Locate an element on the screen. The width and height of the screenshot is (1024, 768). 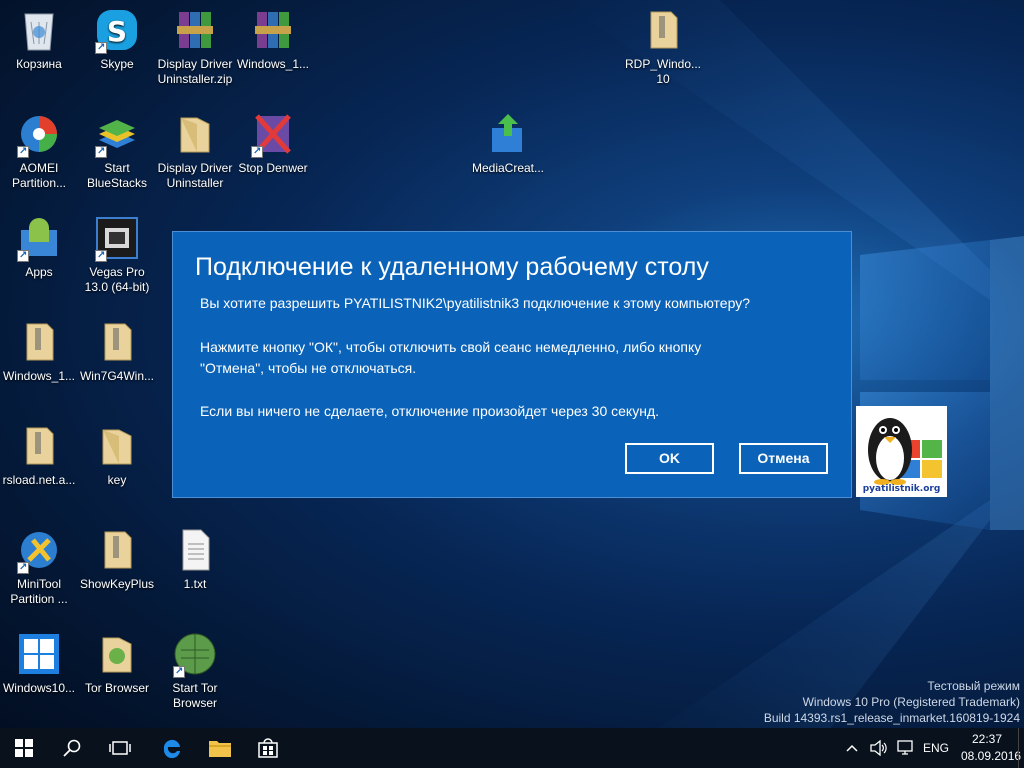
desktop-icon-label: key is located at coordinates (117, 480).